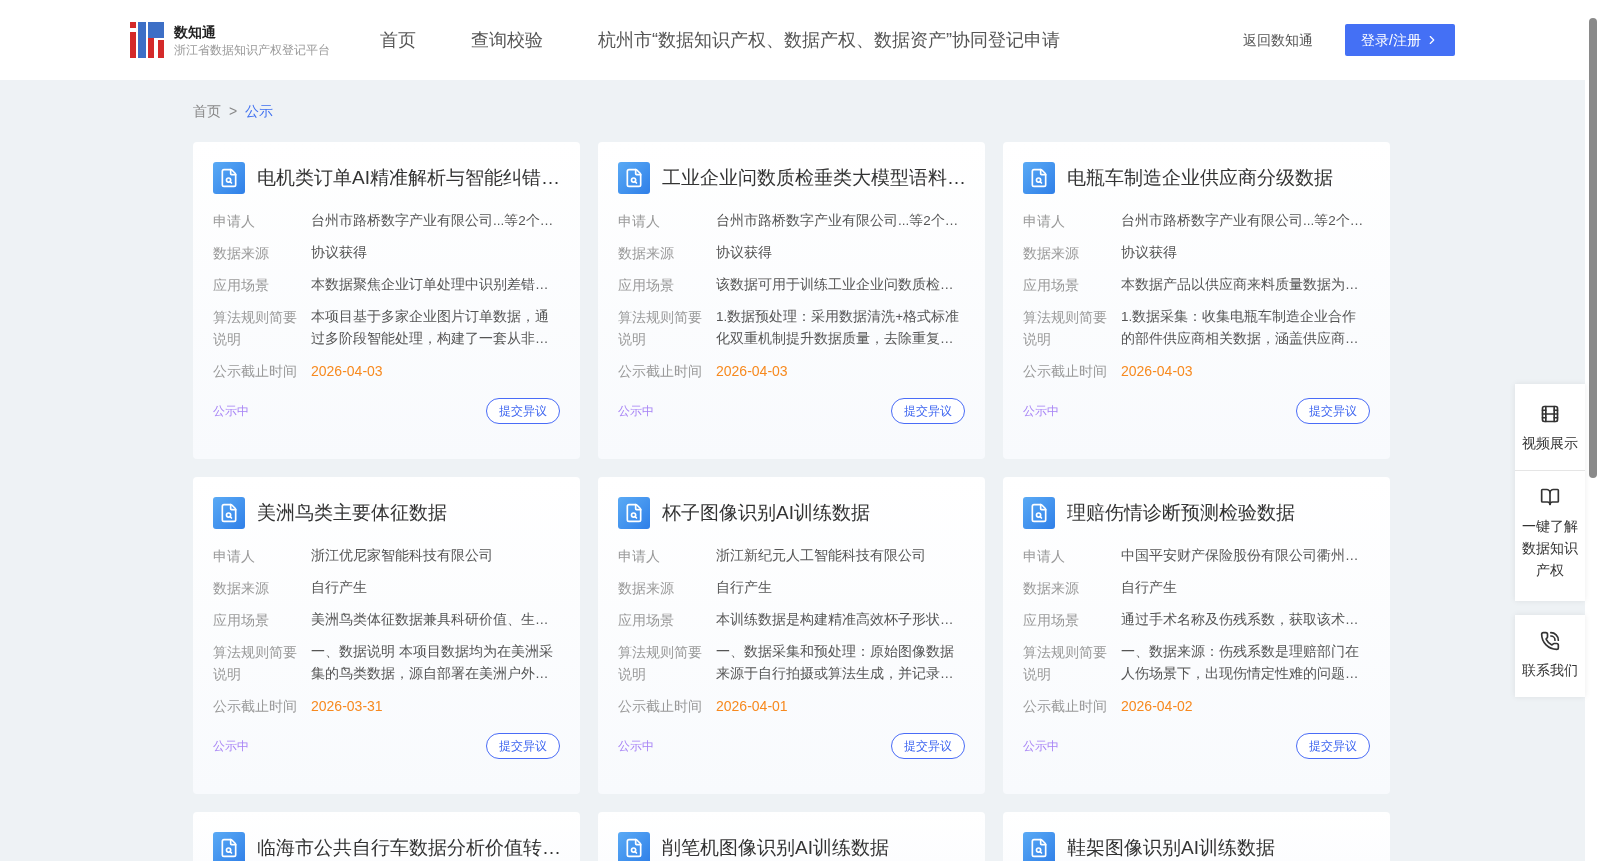 The height and width of the screenshot is (861, 1600). I want to click on nav-link: 查询校验, so click(507, 40).